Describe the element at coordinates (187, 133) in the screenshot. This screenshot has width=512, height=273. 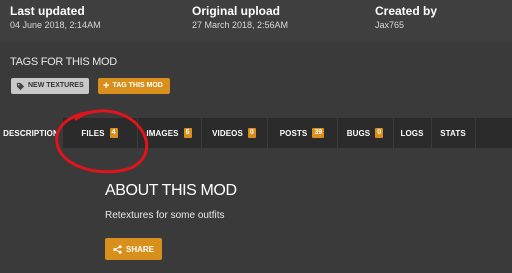
I see `images-count-badge: 6` at that location.